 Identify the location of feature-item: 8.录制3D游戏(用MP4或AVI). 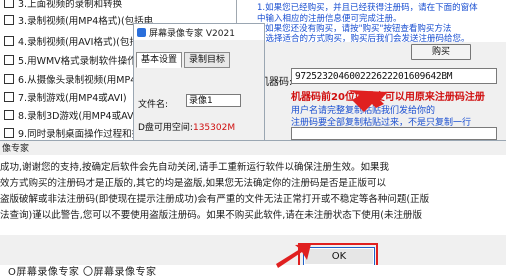
(72, 115).